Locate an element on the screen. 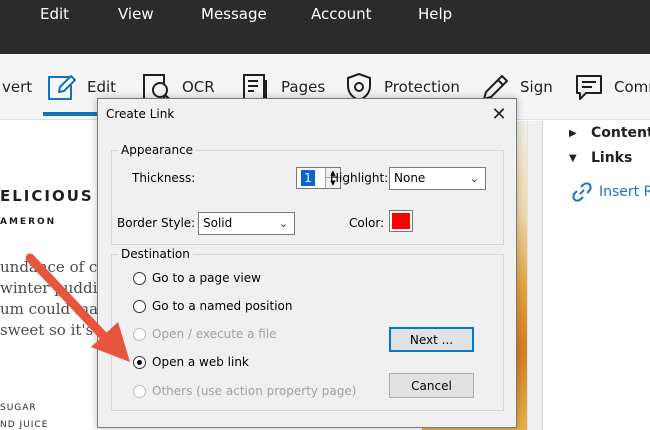 This screenshot has height=430, width=650. vertical-scrollbar is located at coordinates (534, 275).